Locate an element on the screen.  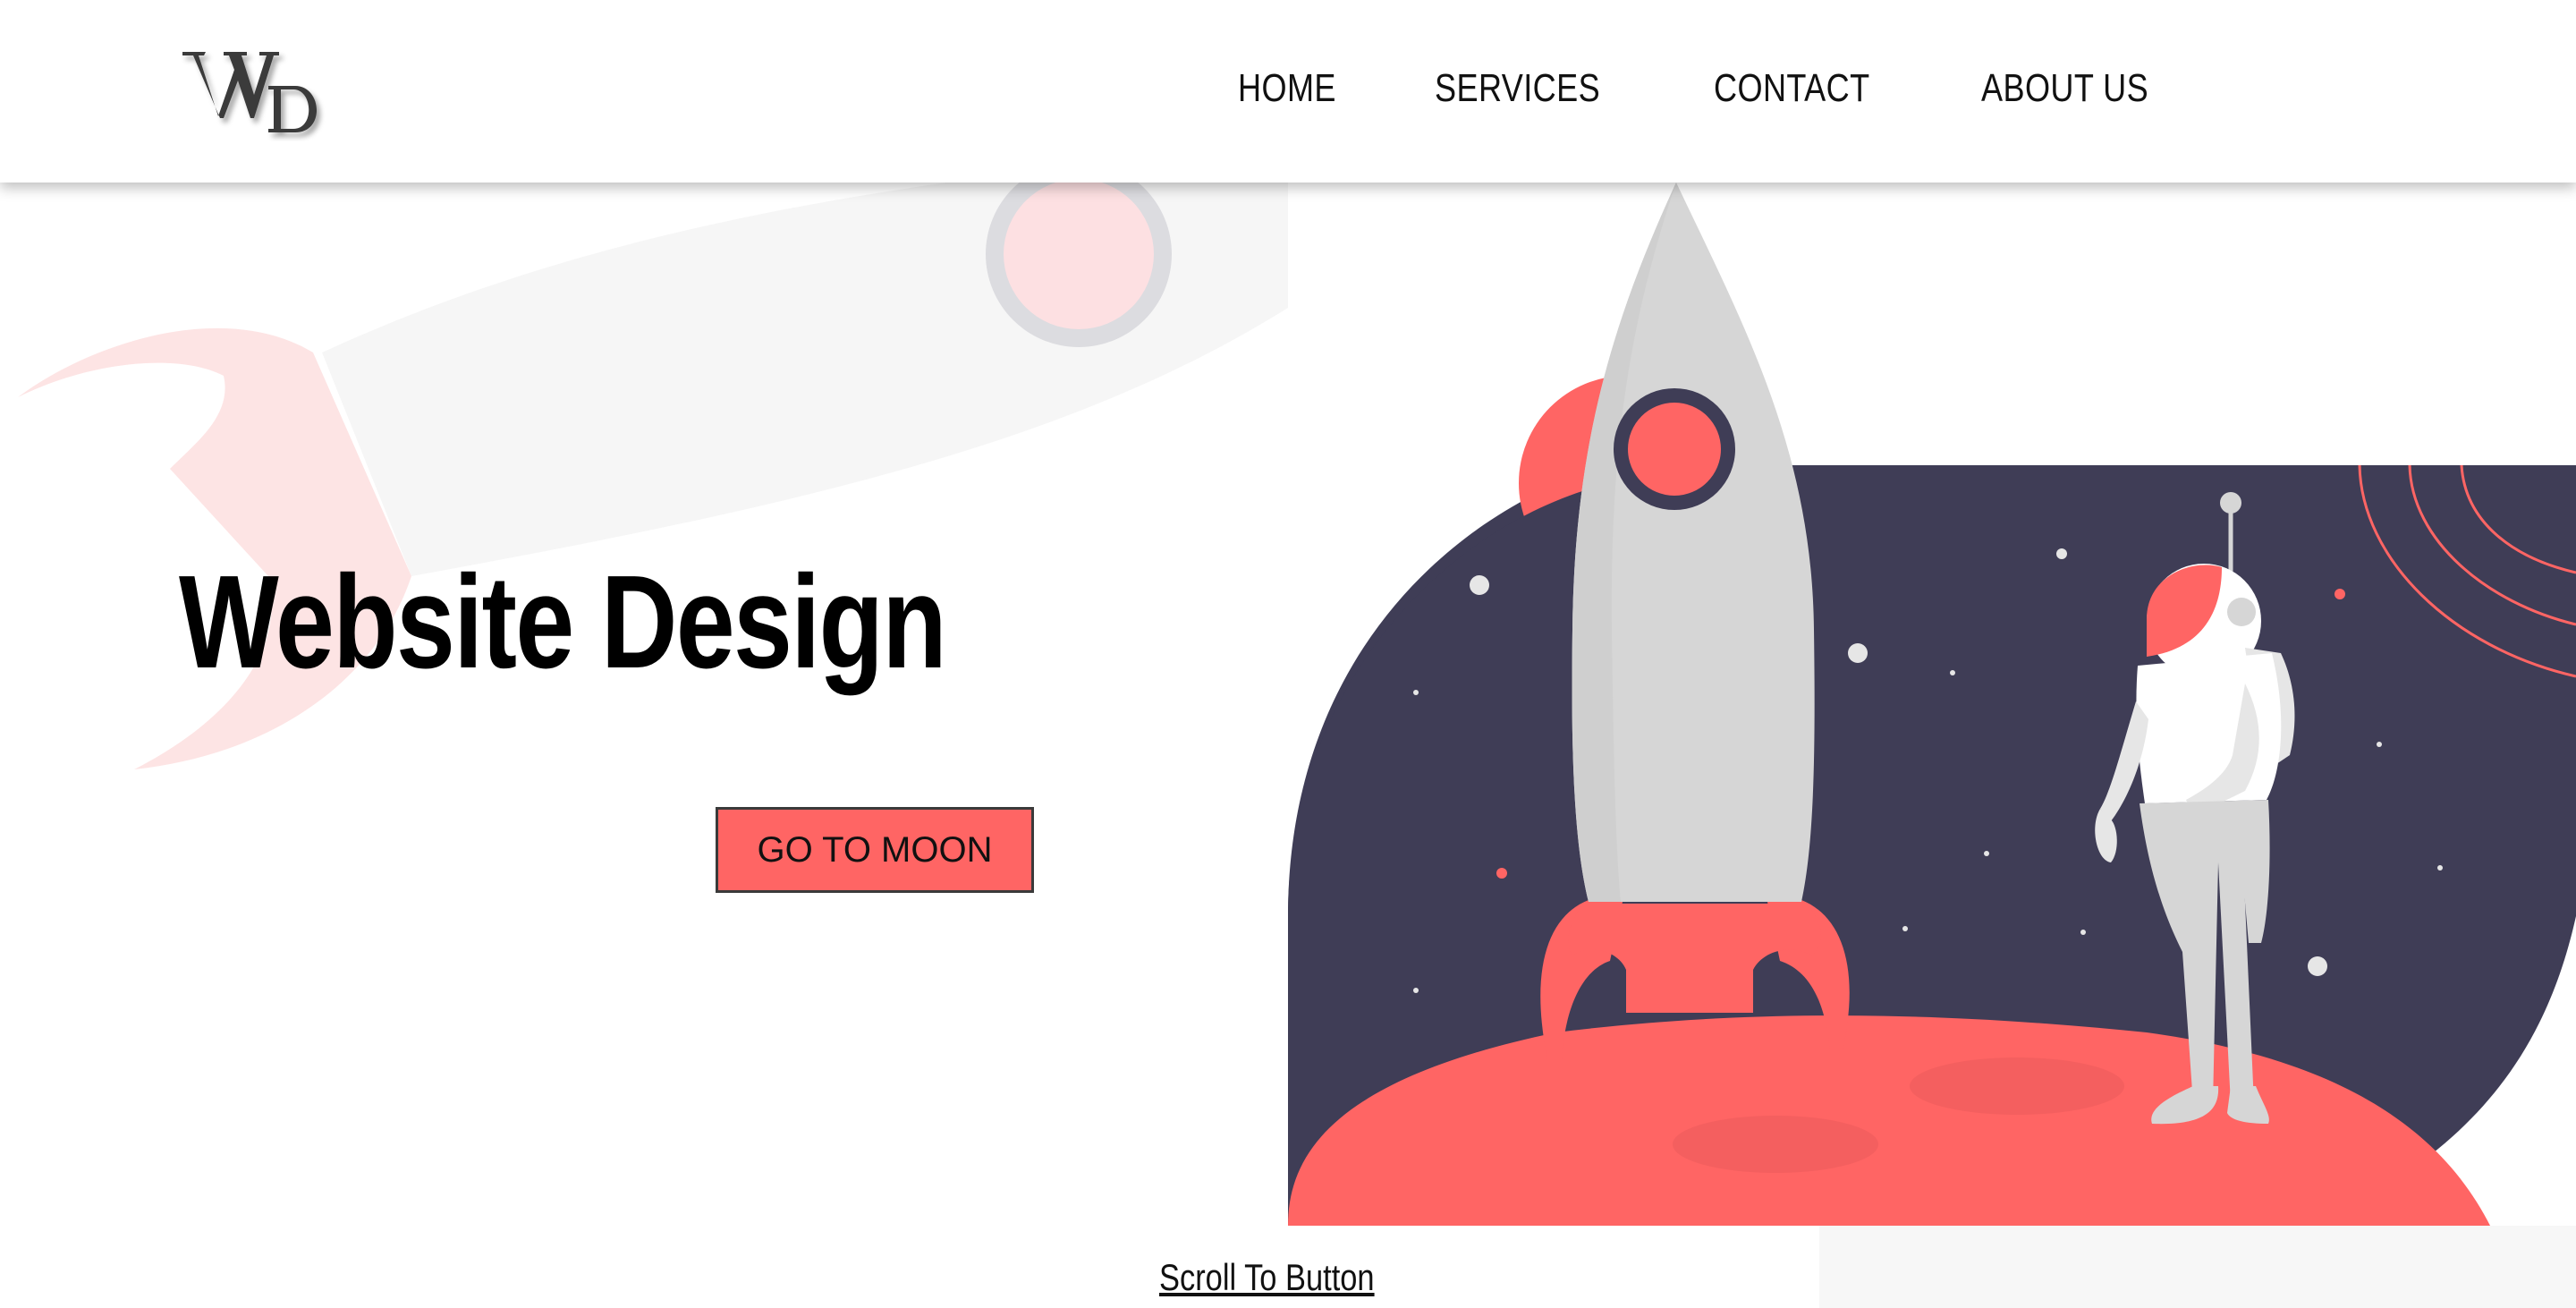
nav-home: HOME is located at coordinates (1287, 88).